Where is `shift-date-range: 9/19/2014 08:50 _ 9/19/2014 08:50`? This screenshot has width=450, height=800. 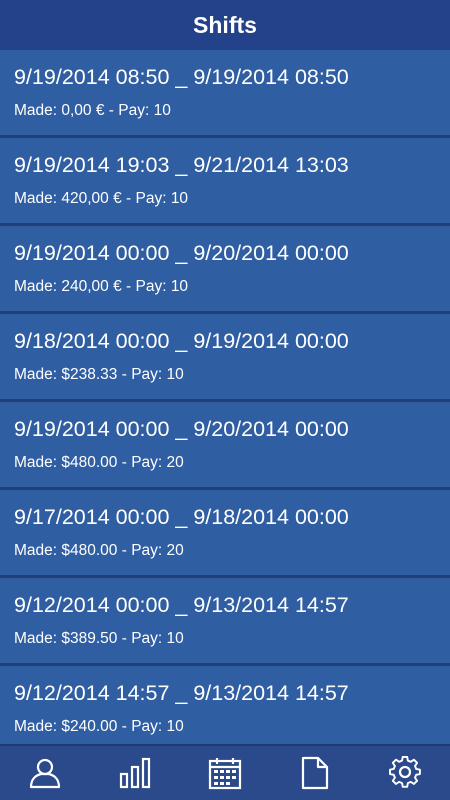
shift-date-range: 9/19/2014 08:50 _ 9/19/2014 08:50 is located at coordinates (181, 77).